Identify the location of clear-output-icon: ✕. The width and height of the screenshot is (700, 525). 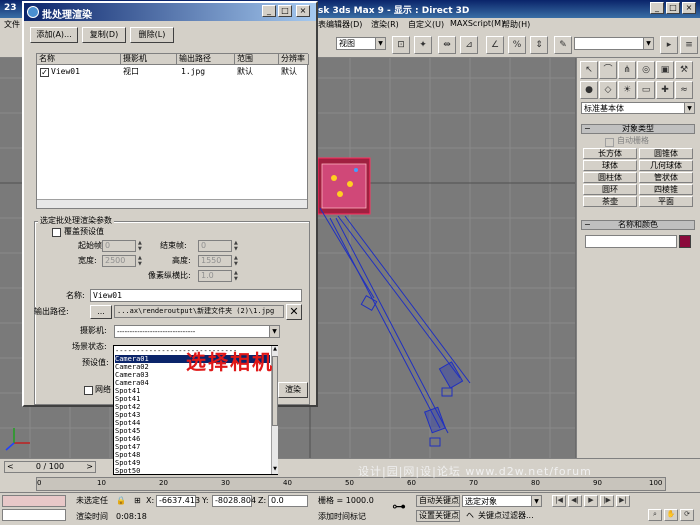
(294, 312).